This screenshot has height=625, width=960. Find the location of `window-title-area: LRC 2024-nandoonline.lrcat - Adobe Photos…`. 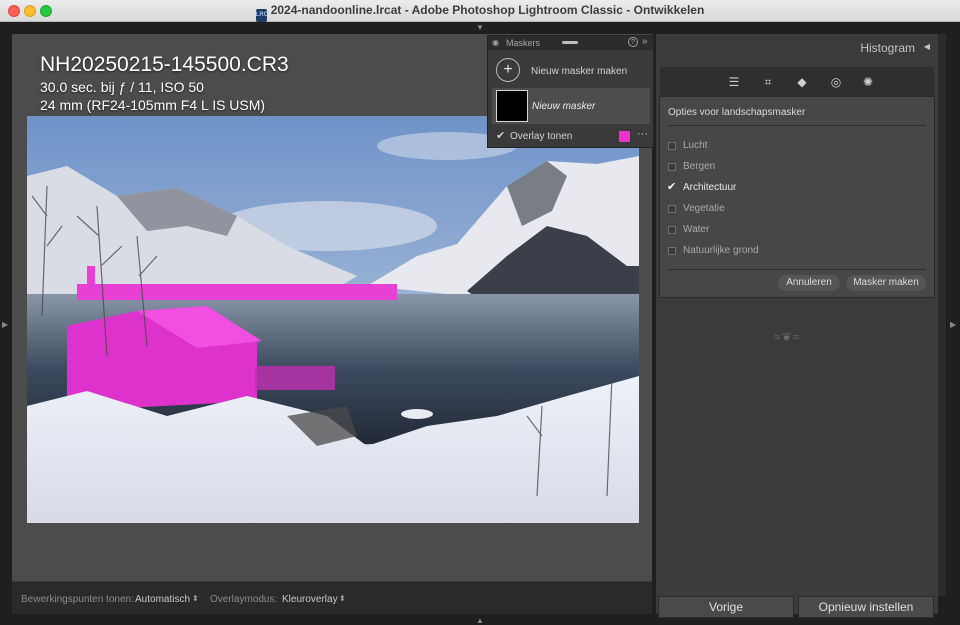

window-title-area: LRC 2024-nandoonline.lrcat - Adobe Photos… is located at coordinates (480, 12).